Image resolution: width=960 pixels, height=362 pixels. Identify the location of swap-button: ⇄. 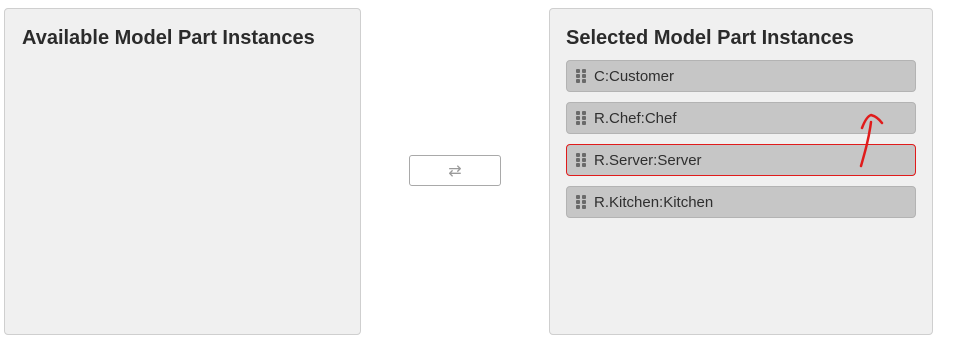
(455, 170).